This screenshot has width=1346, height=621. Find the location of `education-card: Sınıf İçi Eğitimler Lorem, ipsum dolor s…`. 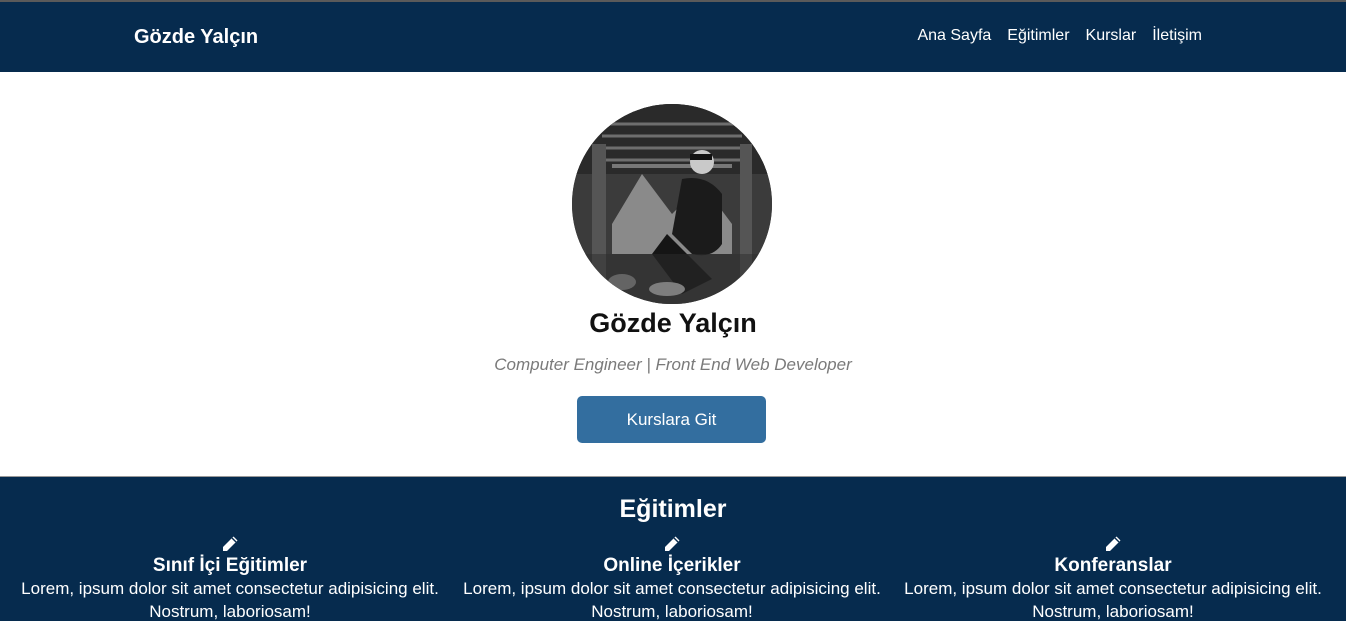

education-card: Sınıf İçi Eğitimler Lorem, ipsum dolor s… is located at coordinates (230, 578).